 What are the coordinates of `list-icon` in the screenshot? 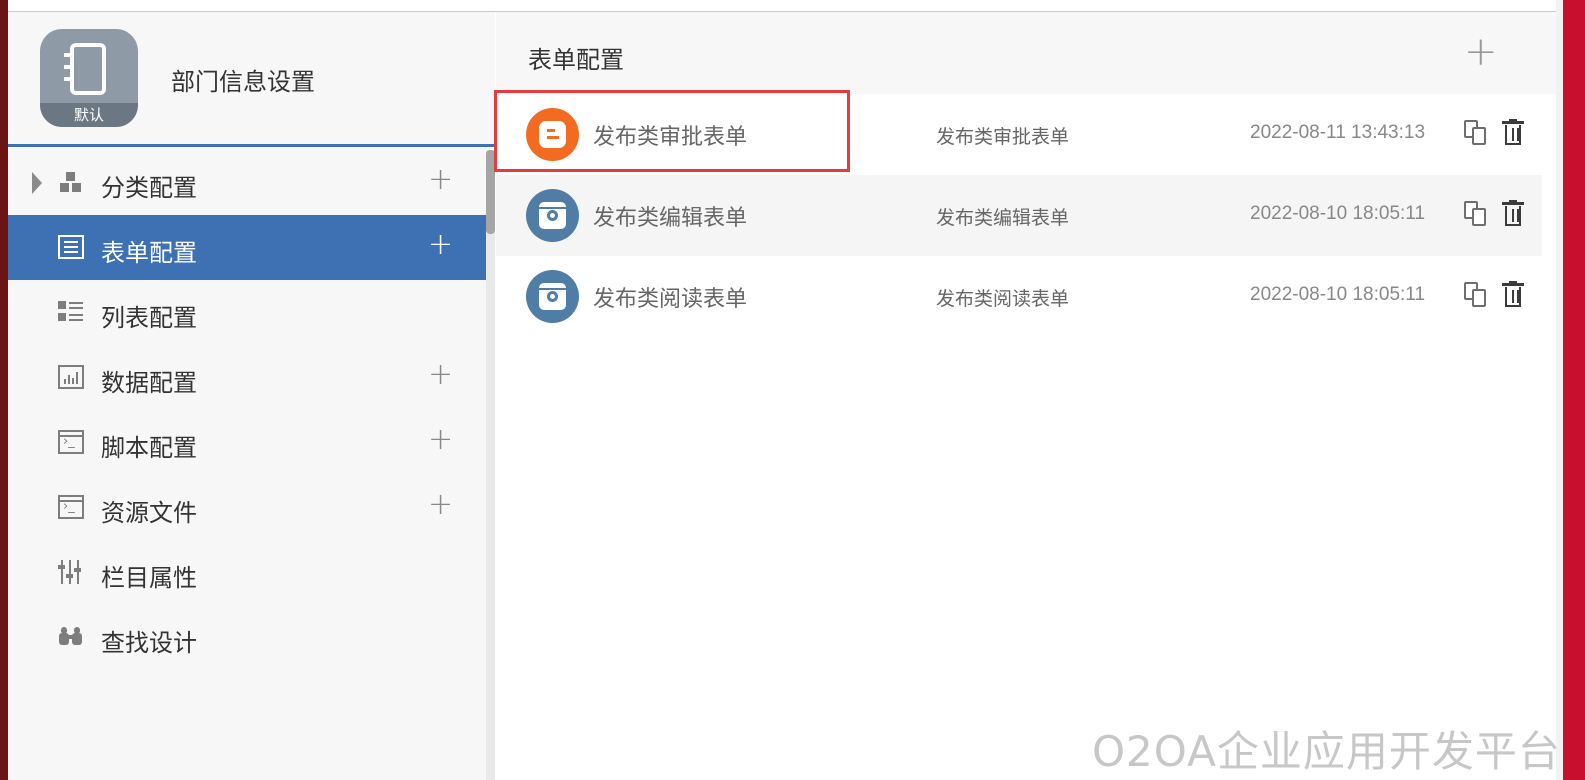 It's located at (71, 312).